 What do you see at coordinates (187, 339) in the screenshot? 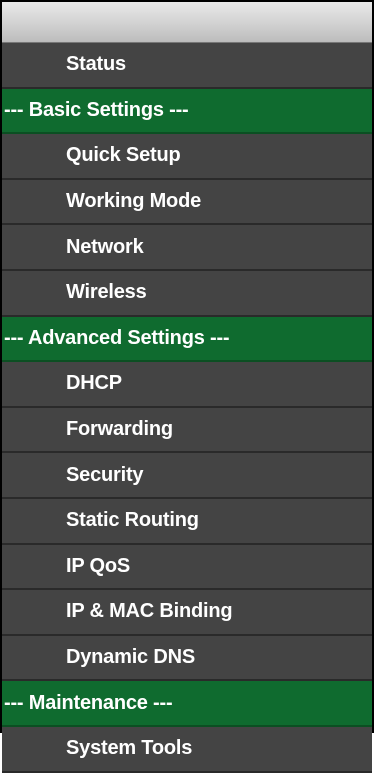
I see `section-header-advanced-settings: --- Advanced Settings ---` at bounding box center [187, 339].